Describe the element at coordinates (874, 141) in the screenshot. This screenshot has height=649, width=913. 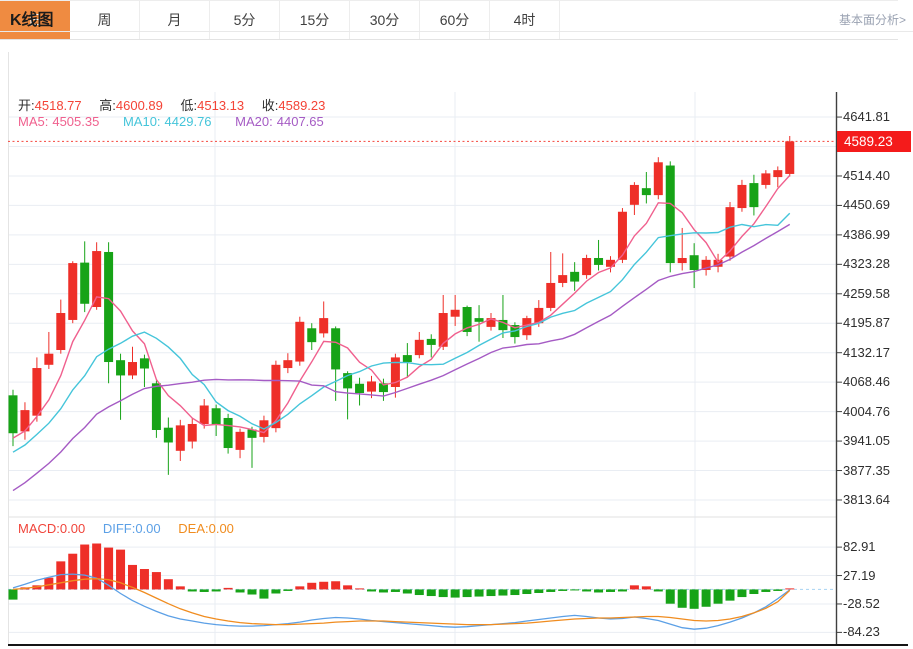
I see `current-price-tag: 4589.23` at that location.